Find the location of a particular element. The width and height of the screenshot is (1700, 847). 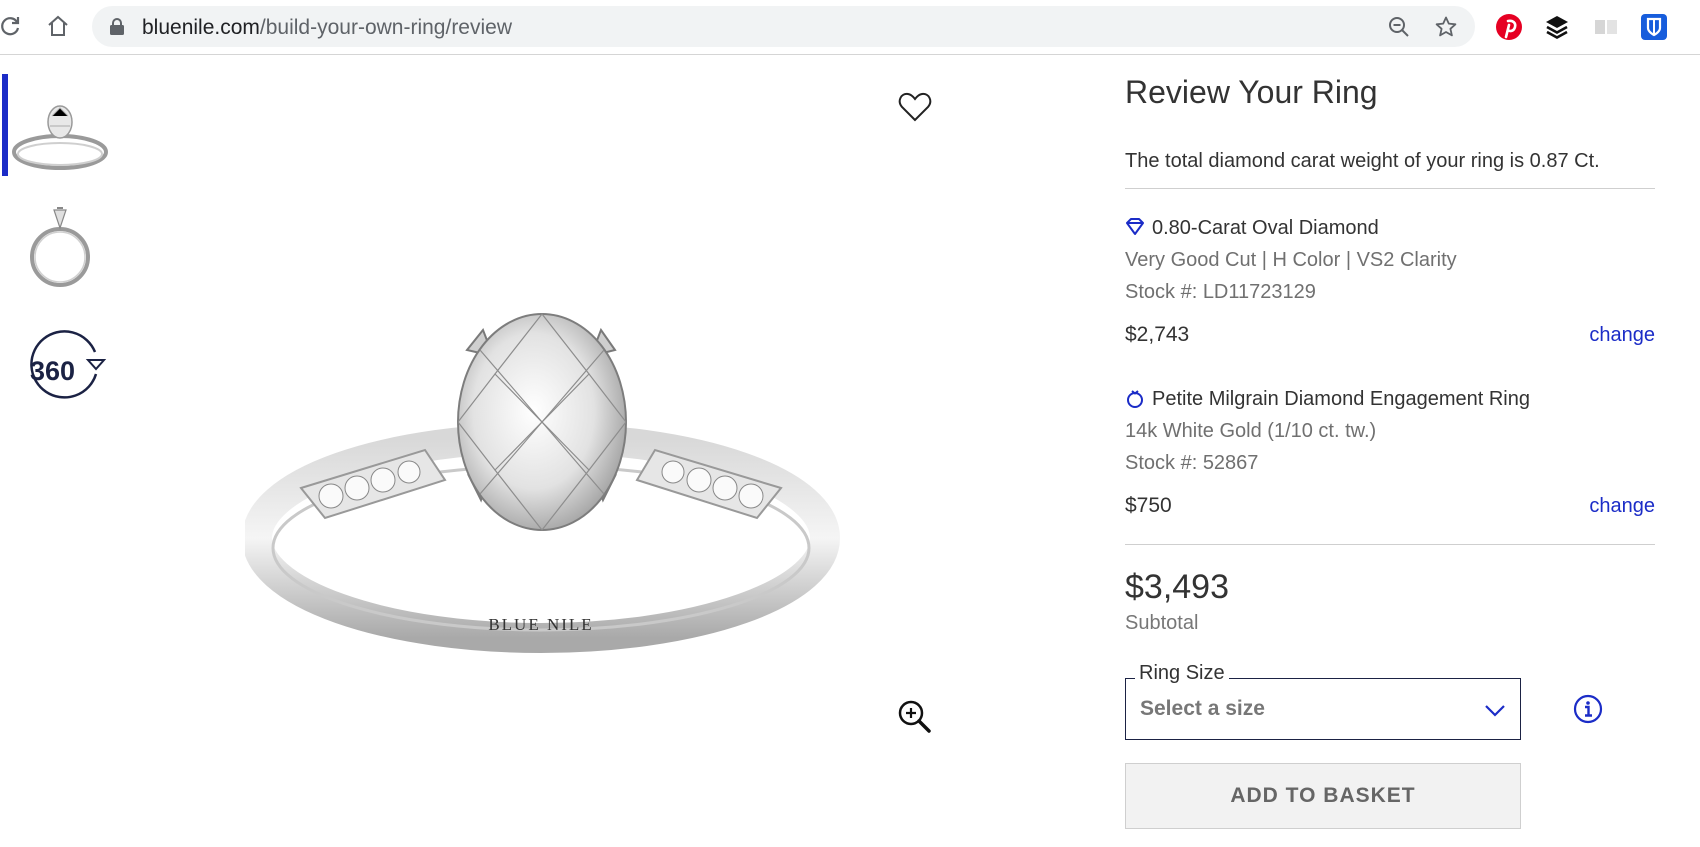

home-icon is located at coordinates (58, 26).